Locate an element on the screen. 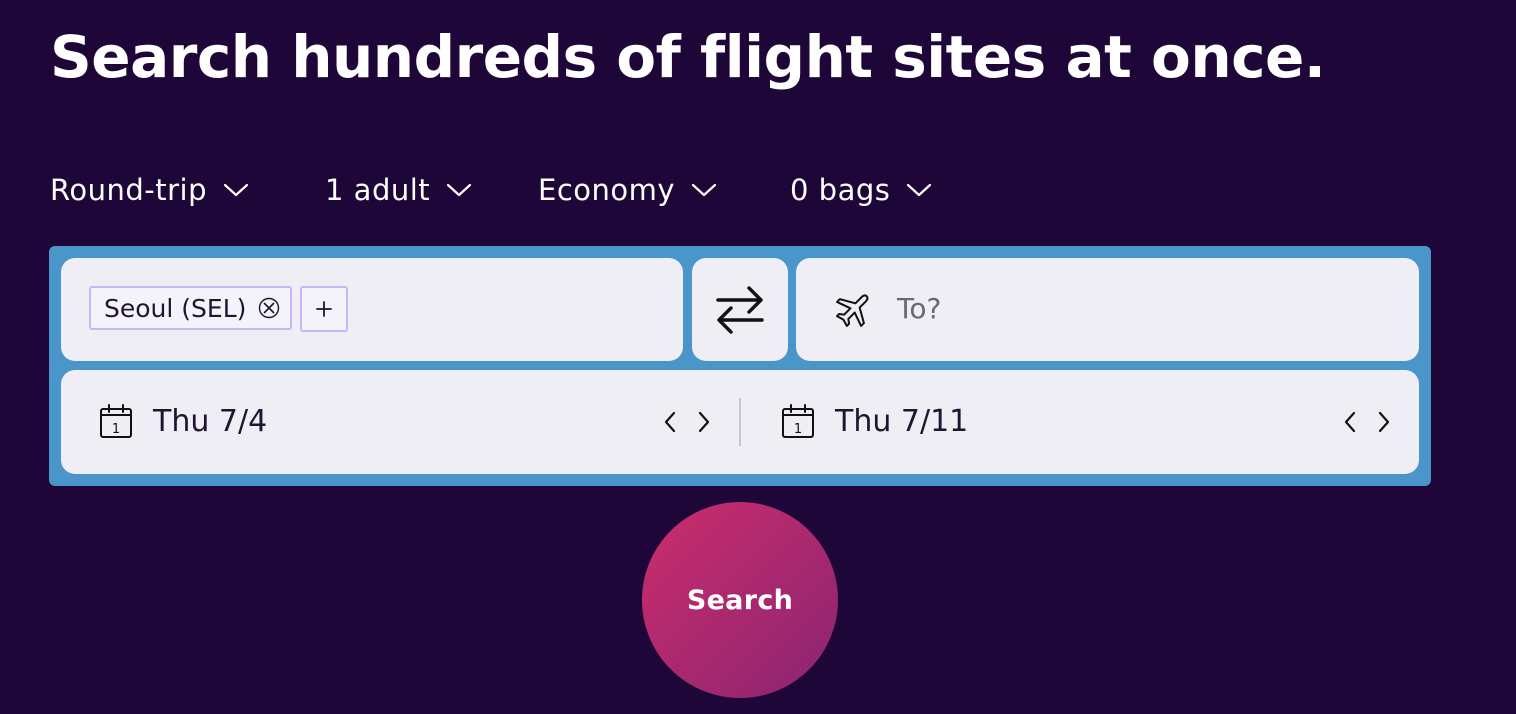 The height and width of the screenshot is (714, 1516). close-icon is located at coordinates (269, 308).